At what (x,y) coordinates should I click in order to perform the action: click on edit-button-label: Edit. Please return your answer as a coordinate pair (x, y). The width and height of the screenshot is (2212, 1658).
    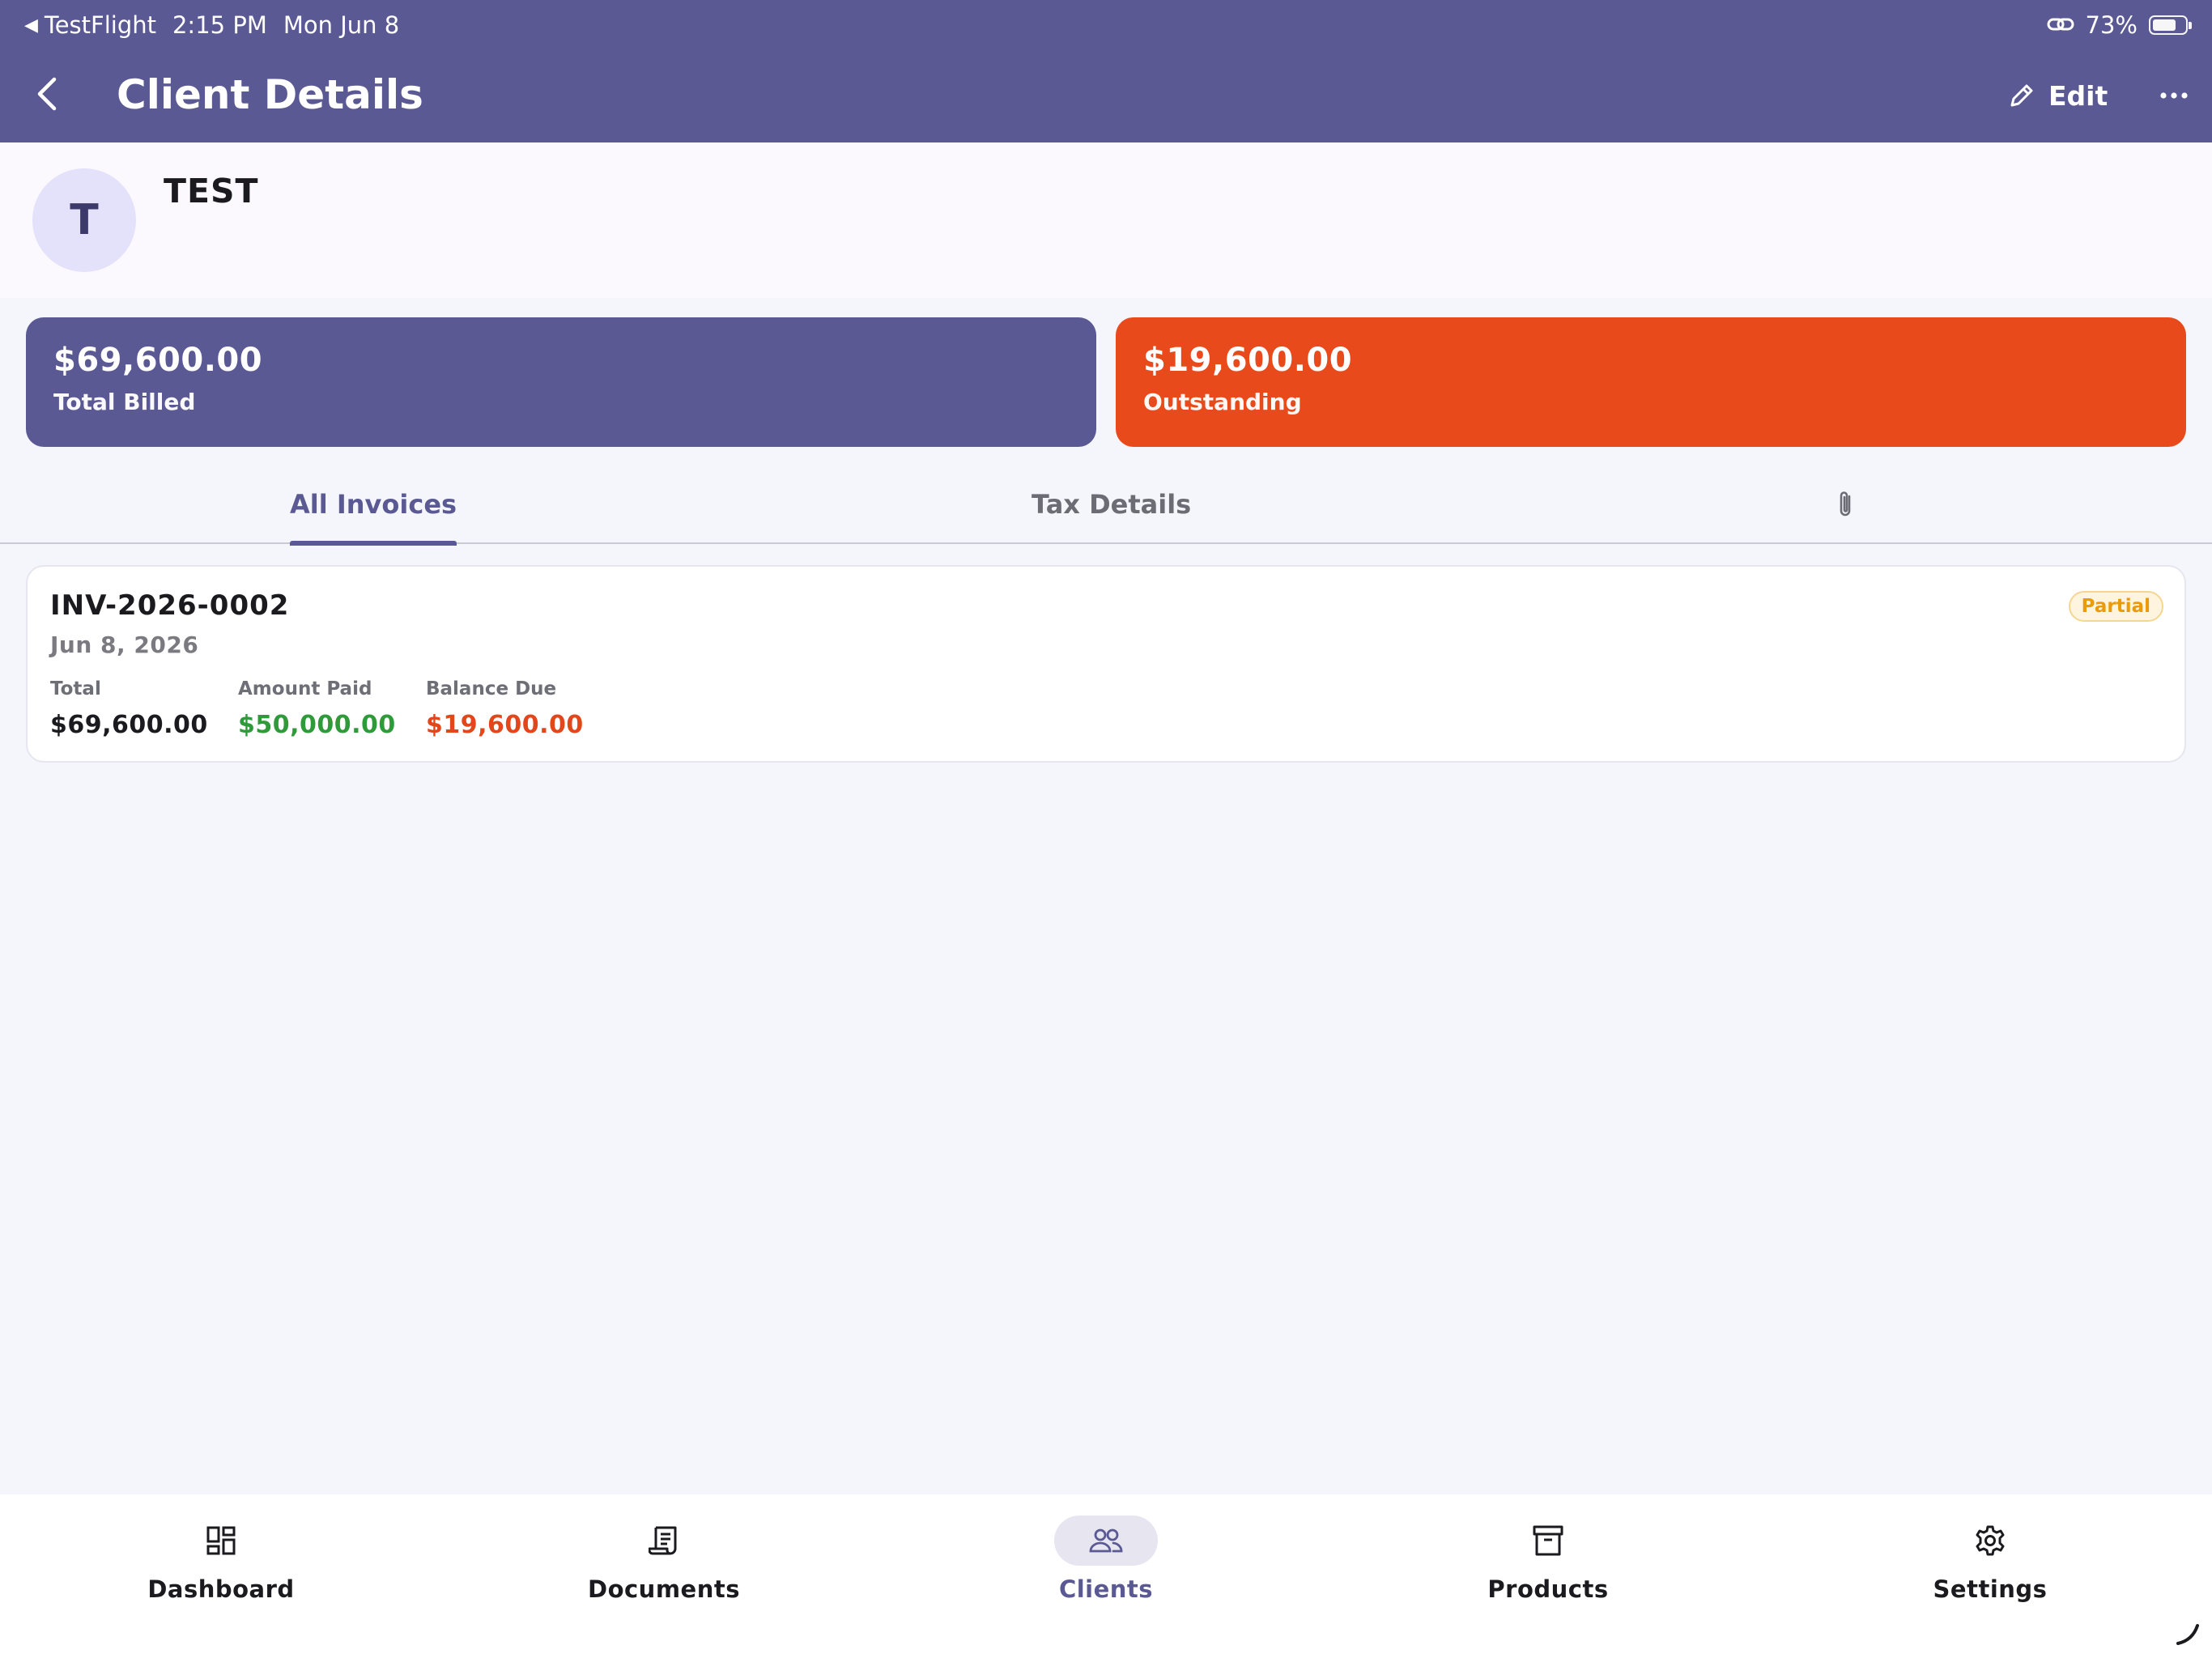
    Looking at the image, I should click on (2078, 95).